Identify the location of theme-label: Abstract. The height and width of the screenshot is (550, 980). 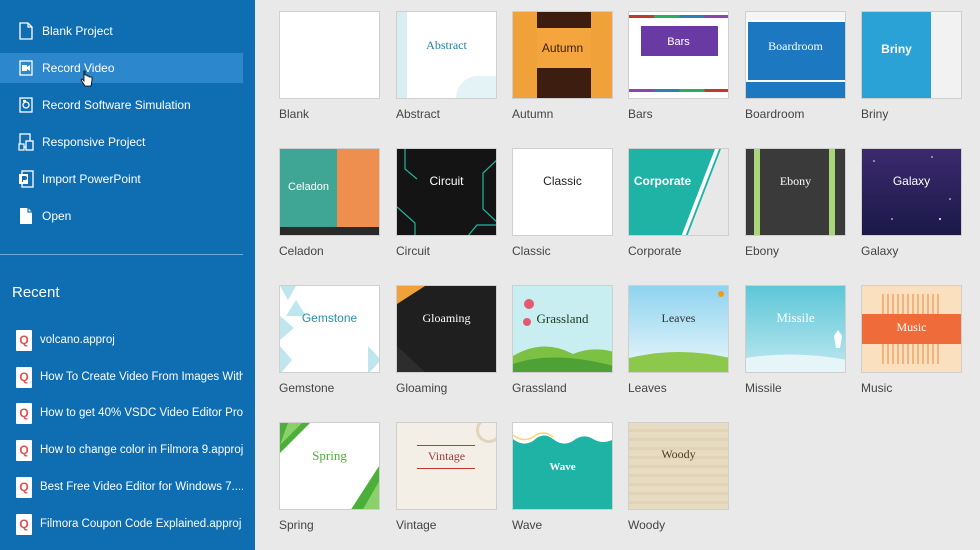
(418, 114).